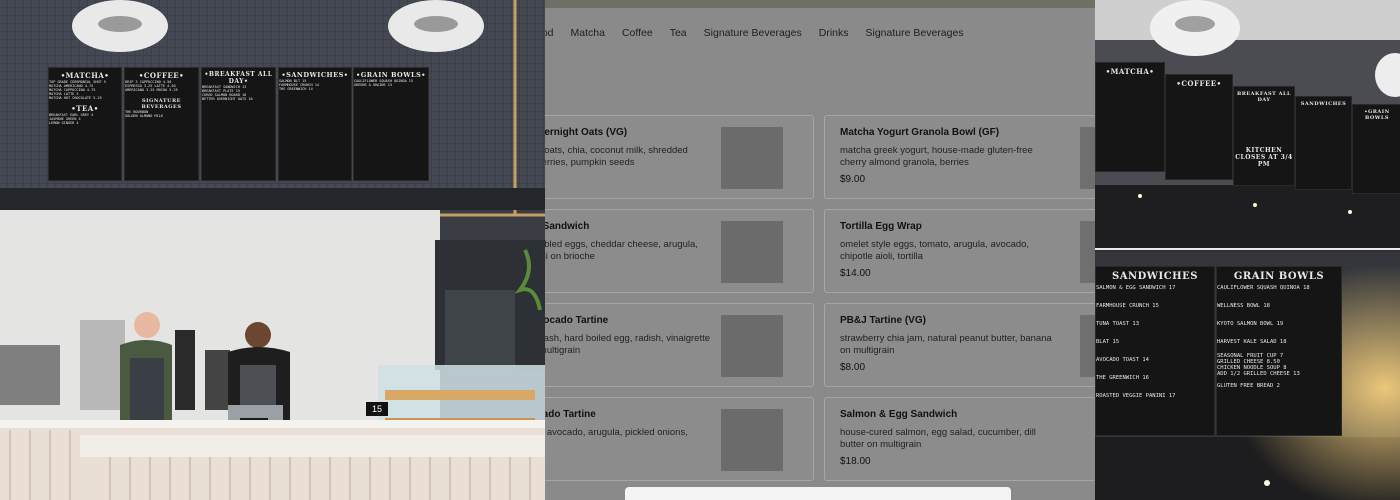 This screenshot has width=1400, height=500. What do you see at coordinates (1243, 306) in the screenshot?
I see `board-line: WELLNESS BOWL 18` at bounding box center [1243, 306].